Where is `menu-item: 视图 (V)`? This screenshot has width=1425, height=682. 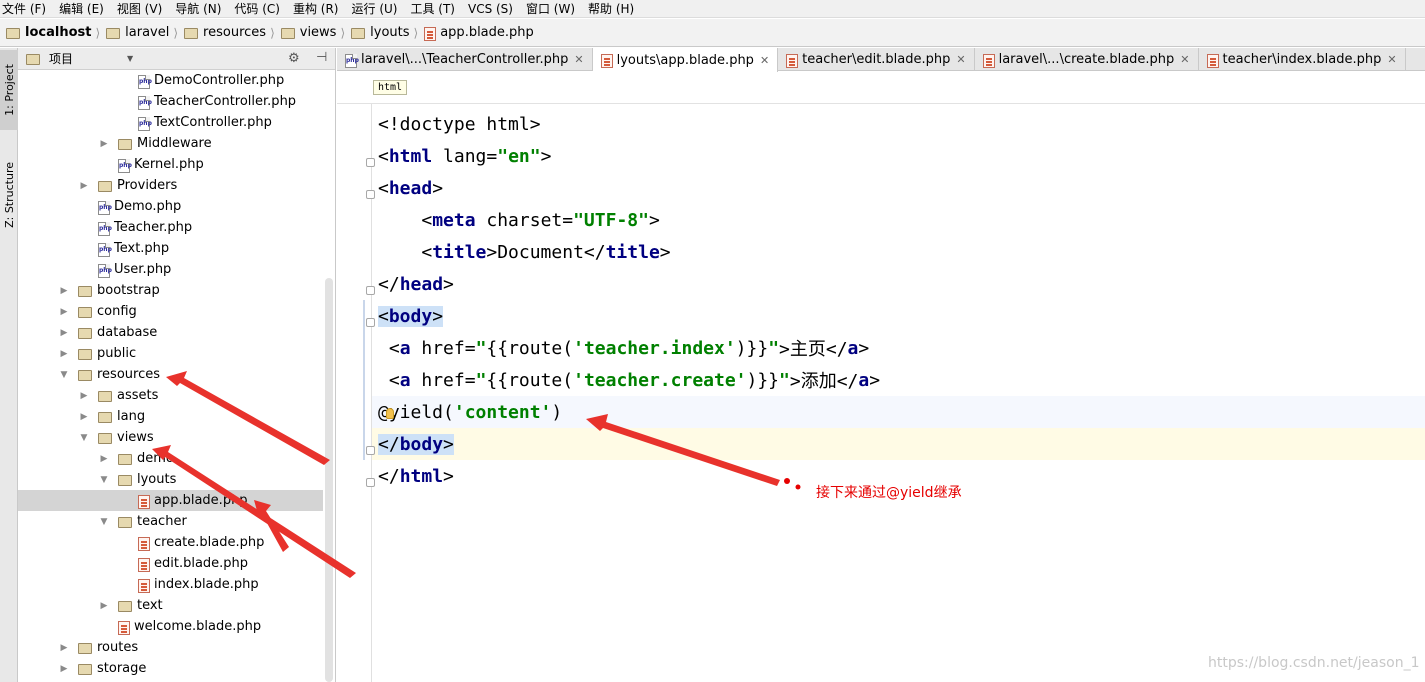 menu-item: 视图 (V) is located at coordinates (139, 8).